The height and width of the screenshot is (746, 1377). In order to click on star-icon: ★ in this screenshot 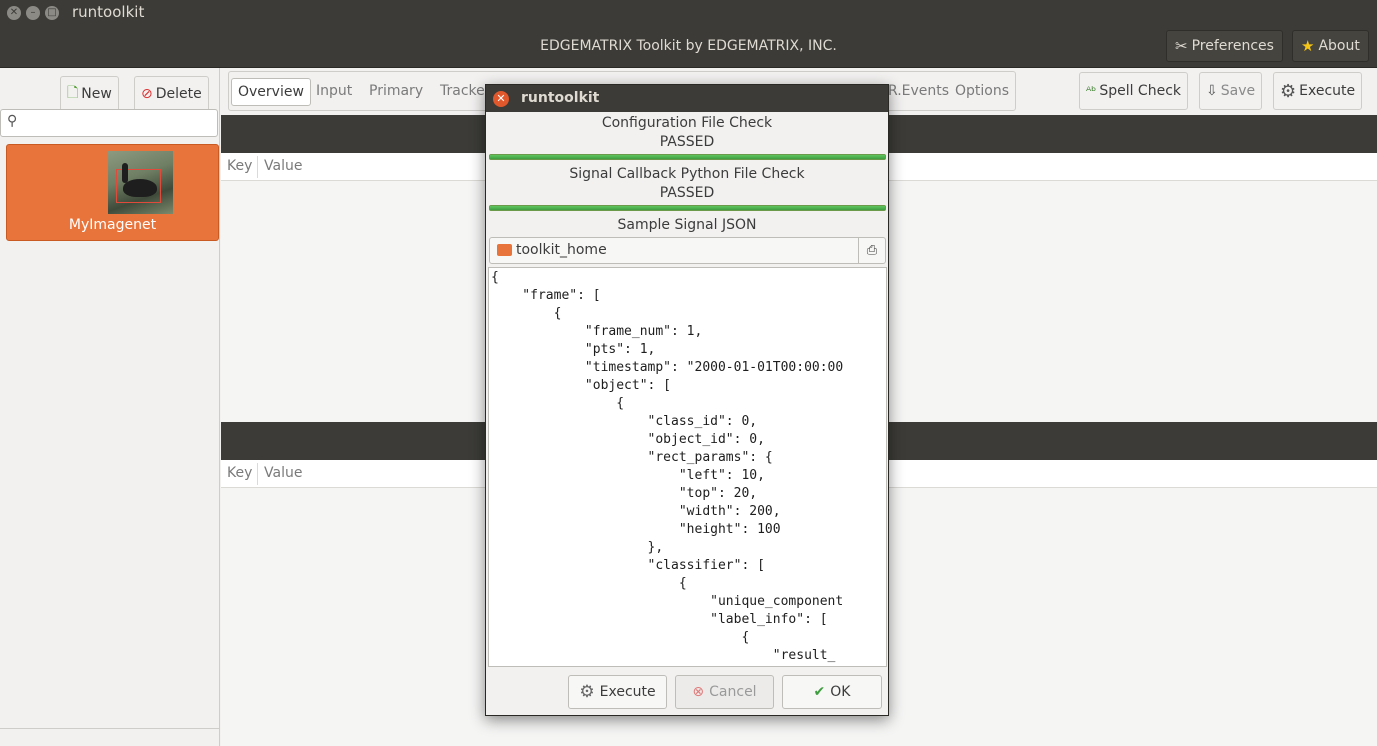, I will do `click(1308, 46)`.